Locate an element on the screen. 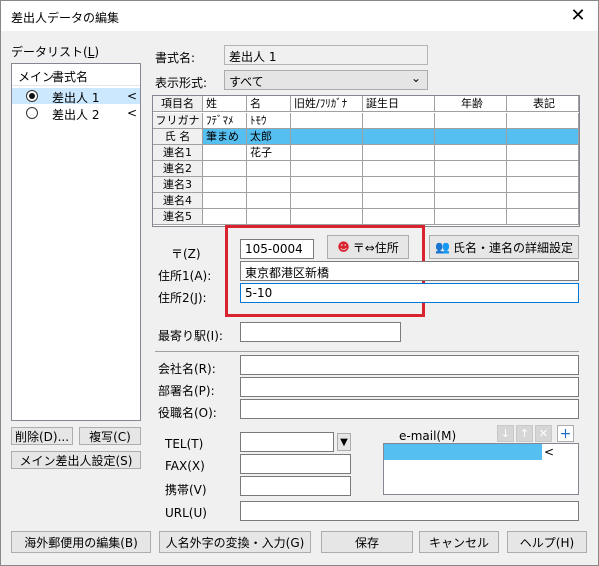 This screenshot has width=599, height=566. format-name-field: 差出人 1 is located at coordinates (326, 55).